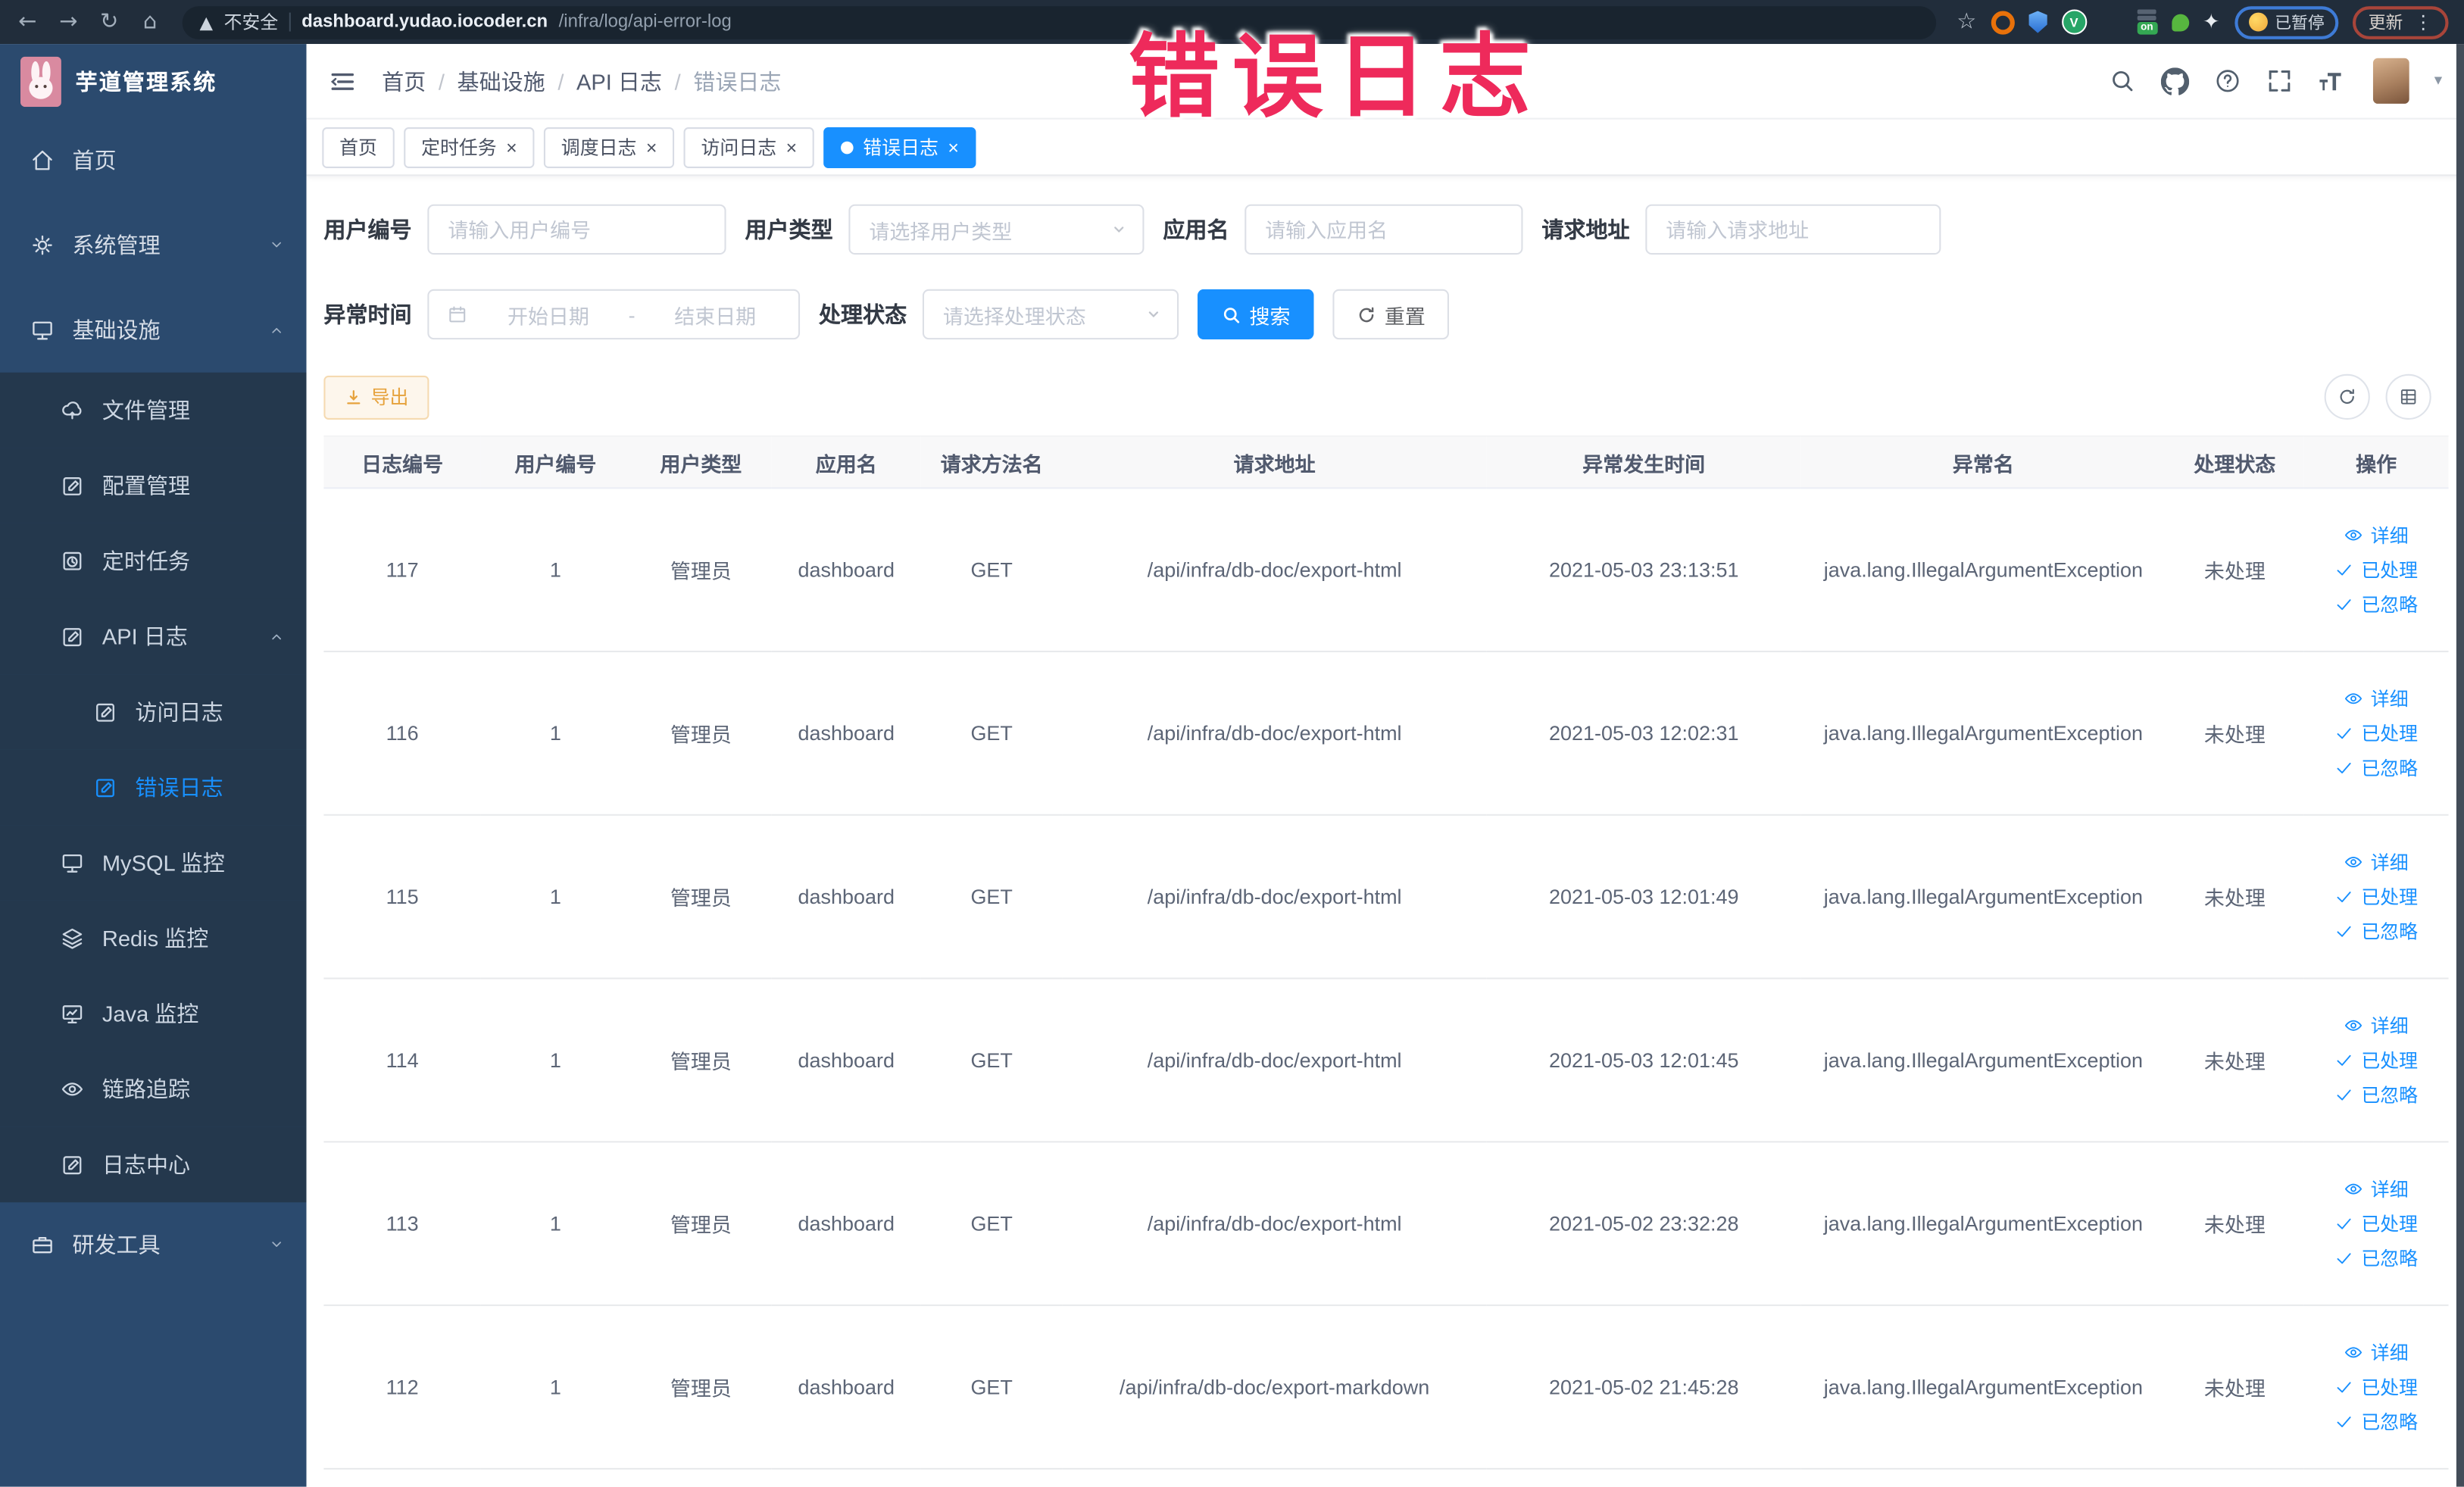  Describe the element at coordinates (404, 80) in the screenshot. I see `breadcrumb-item: 首页` at that location.